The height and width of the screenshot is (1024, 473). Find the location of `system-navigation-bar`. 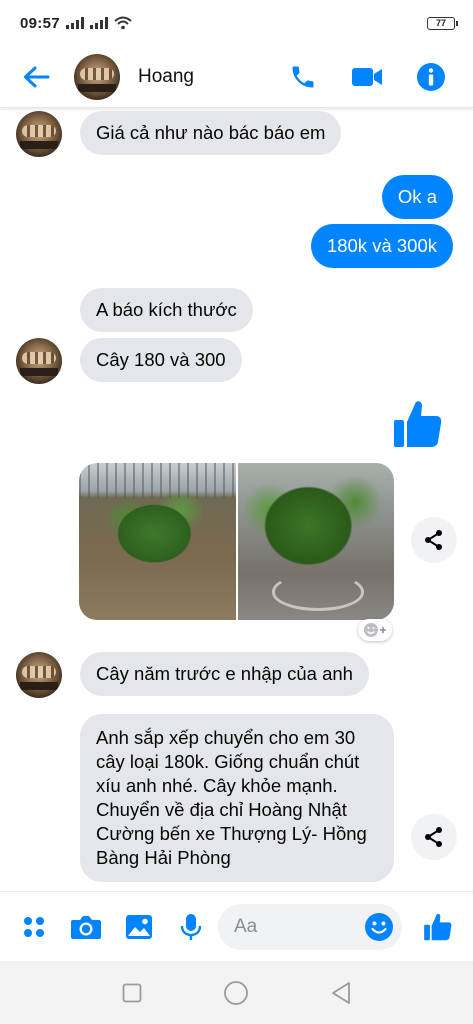

system-navigation-bar is located at coordinates (236, 992).